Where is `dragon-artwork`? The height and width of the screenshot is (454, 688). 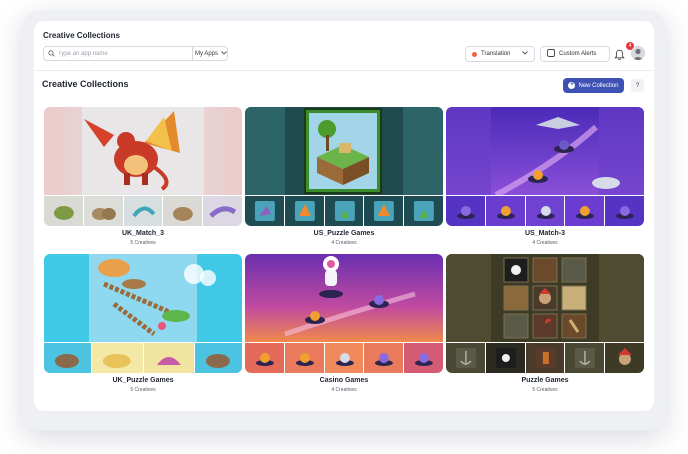 dragon-artwork is located at coordinates (143, 151).